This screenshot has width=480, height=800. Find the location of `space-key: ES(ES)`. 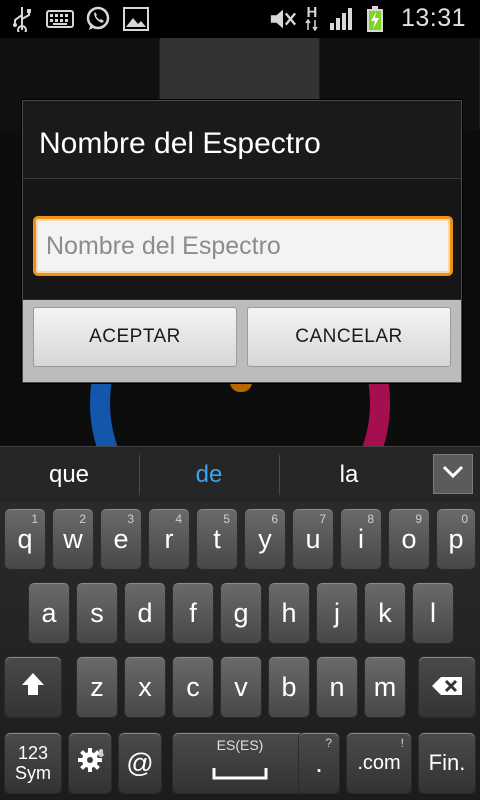

space-key: ES(ES) is located at coordinates (240, 763).